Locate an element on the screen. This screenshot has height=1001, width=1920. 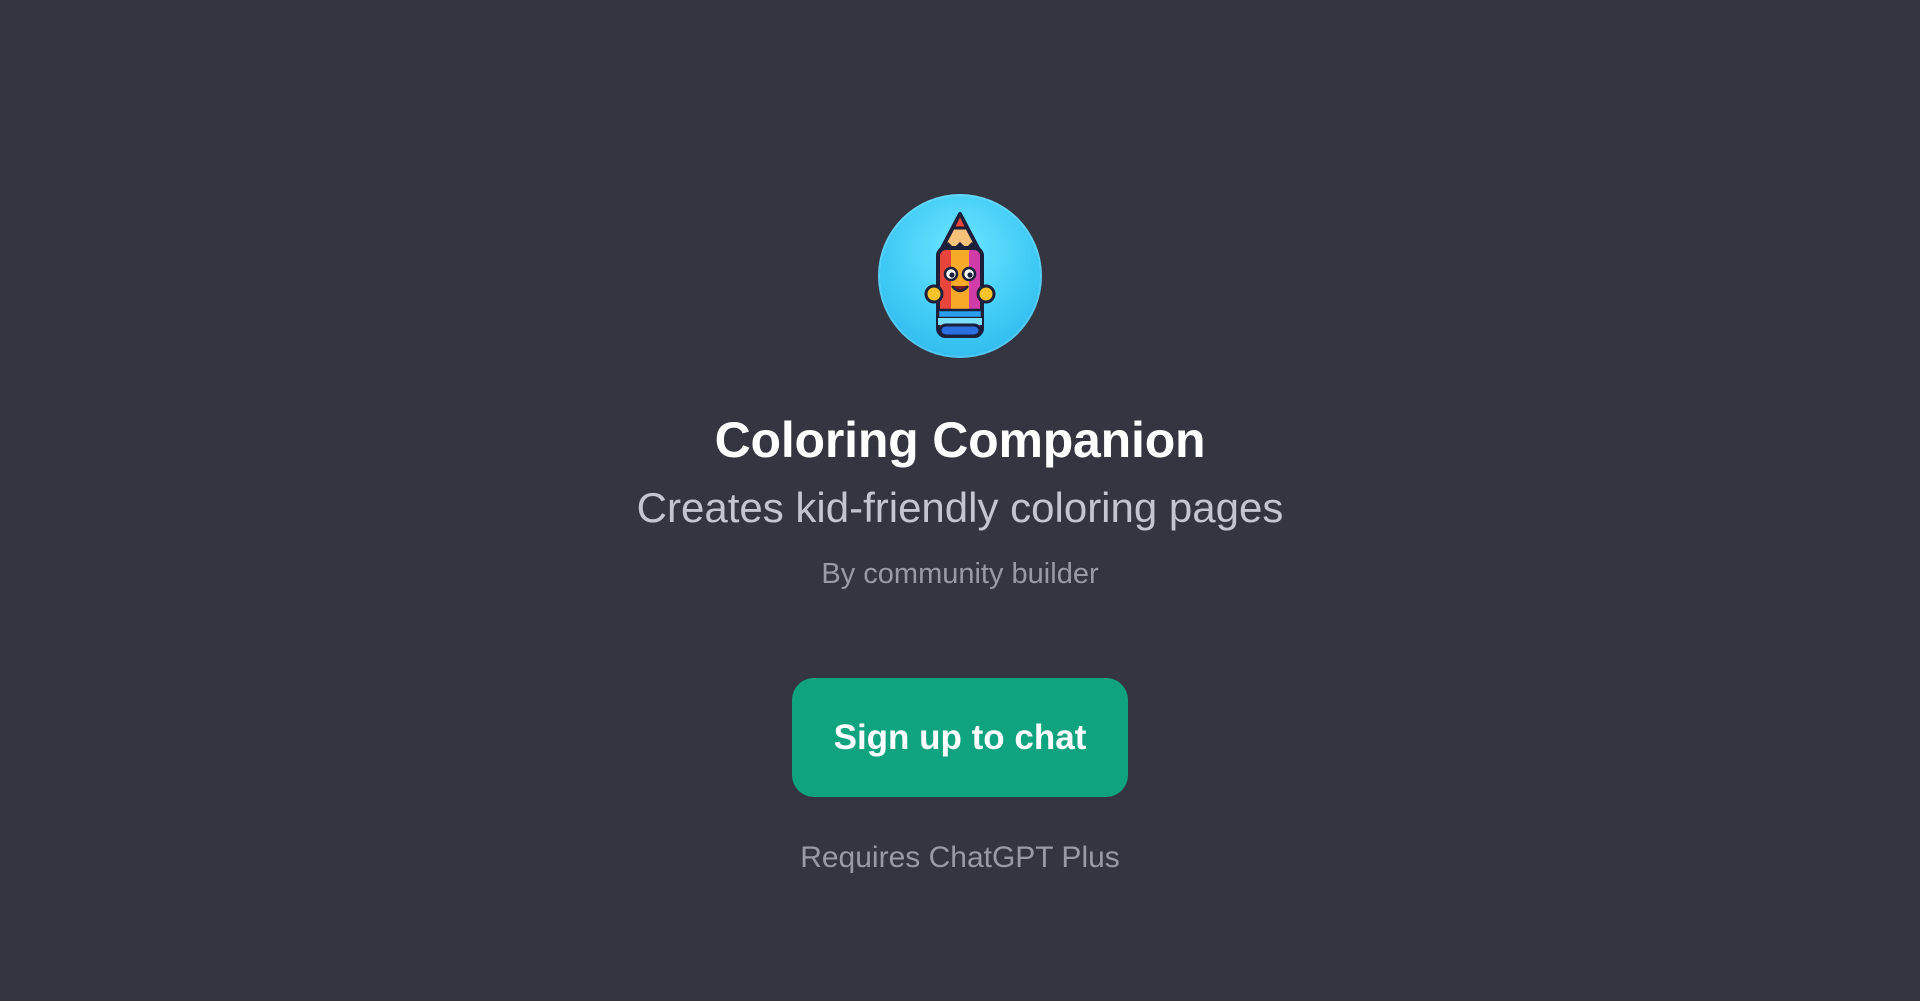
gpt-description: Creates kid-friendly coloring pages is located at coordinates (960, 507).